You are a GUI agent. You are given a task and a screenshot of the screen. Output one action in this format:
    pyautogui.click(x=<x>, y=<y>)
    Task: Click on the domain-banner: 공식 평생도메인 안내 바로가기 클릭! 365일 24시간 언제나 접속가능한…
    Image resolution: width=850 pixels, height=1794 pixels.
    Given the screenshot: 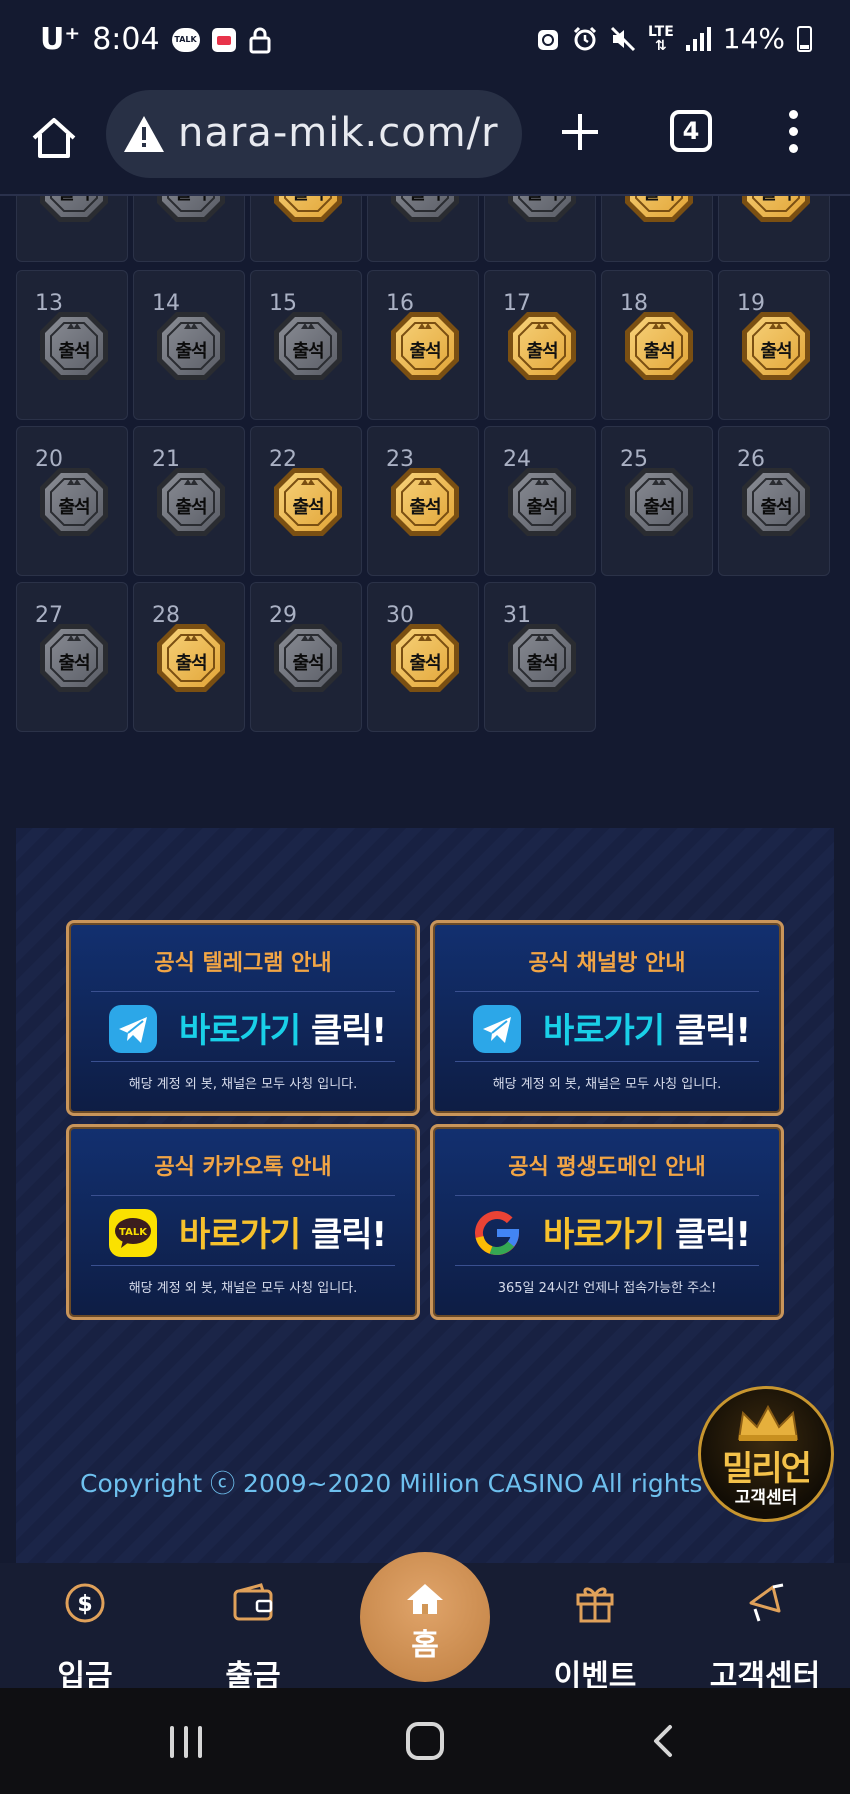 What is the action you would take?
    pyautogui.click(x=607, y=1222)
    